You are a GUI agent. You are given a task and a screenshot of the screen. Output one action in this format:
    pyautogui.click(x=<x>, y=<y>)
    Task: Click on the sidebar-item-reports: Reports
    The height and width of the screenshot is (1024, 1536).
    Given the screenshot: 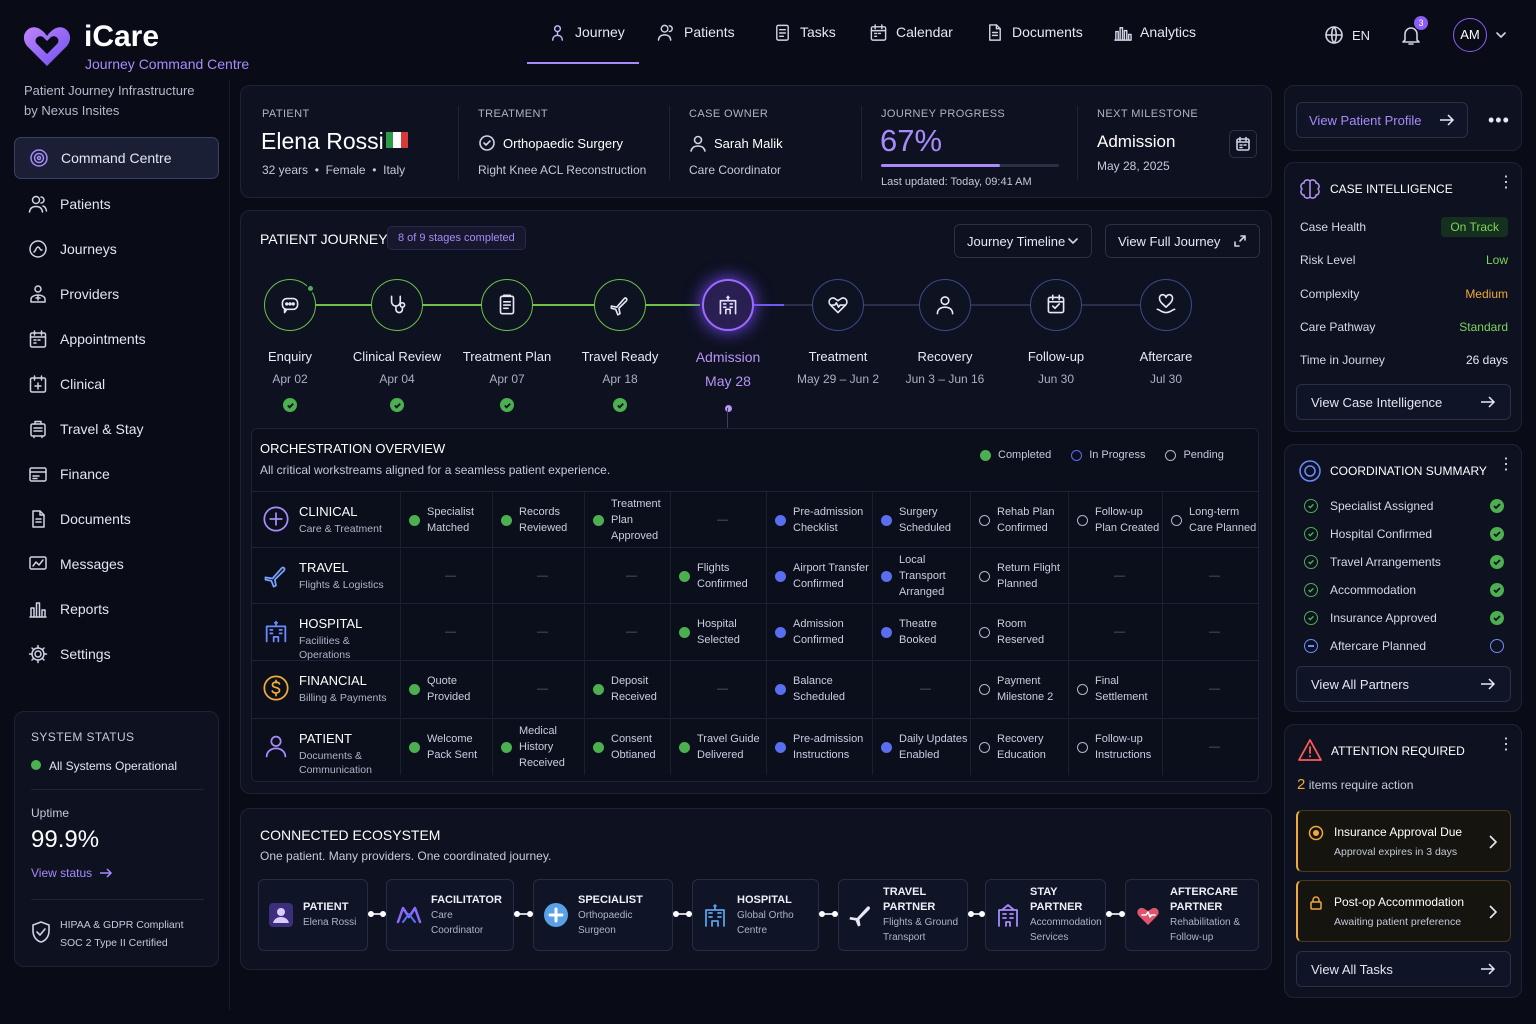 What is the action you would take?
    pyautogui.click(x=116, y=609)
    